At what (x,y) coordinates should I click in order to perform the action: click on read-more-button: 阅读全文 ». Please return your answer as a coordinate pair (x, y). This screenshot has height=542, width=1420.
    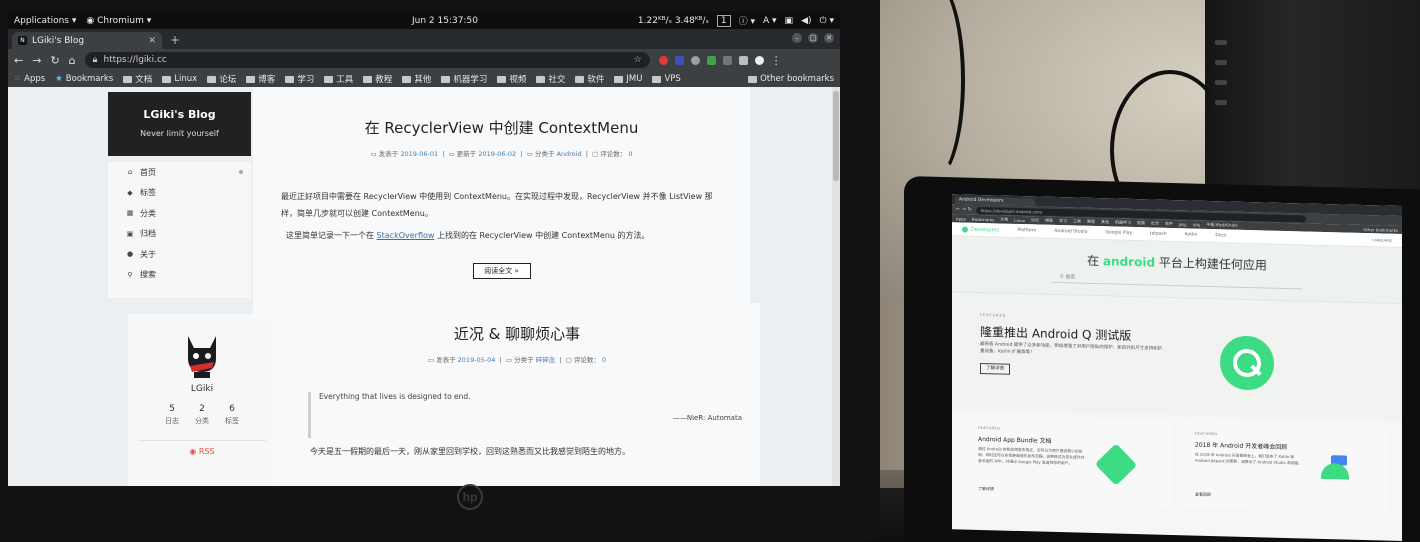
    Looking at the image, I should click on (501, 271).